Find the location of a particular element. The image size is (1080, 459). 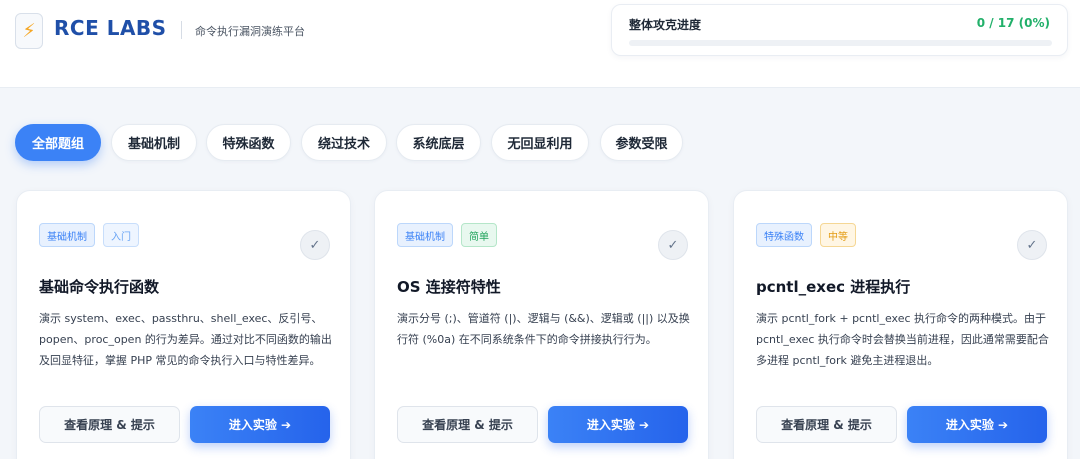

platform-subtitle: 命令执行漏洞演练平台 is located at coordinates (250, 31).